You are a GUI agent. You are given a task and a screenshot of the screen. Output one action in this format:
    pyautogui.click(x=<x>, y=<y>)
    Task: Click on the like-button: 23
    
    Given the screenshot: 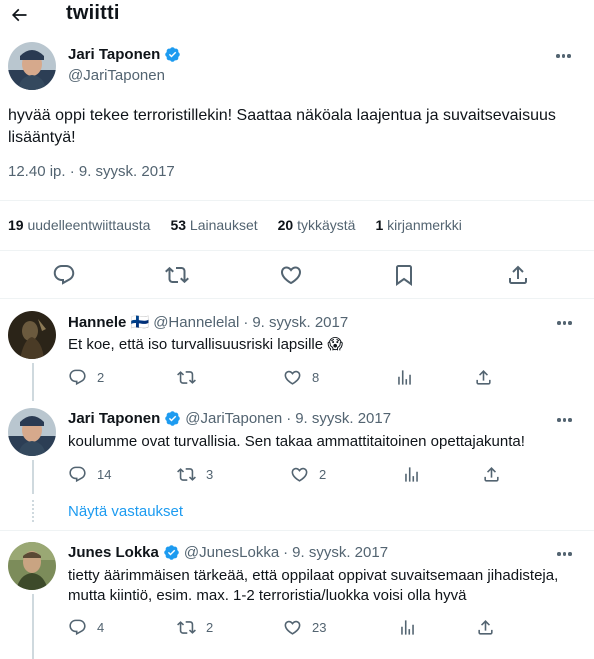 What is the action you would take?
    pyautogui.click(x=304, y=627)
    